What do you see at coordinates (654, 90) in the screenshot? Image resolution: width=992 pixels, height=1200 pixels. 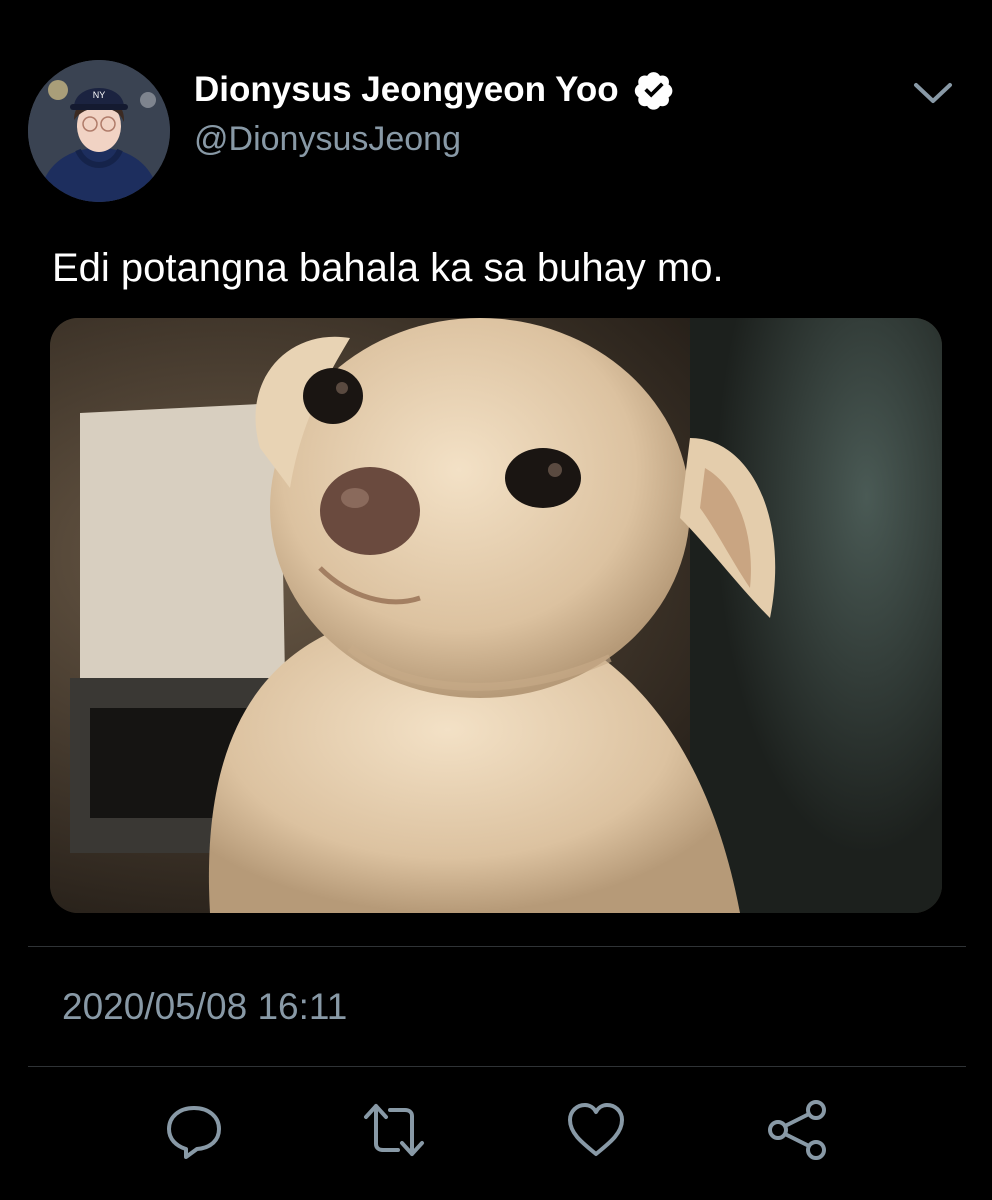 I see `verified-badge-icon` at bounding box center [654, 90].